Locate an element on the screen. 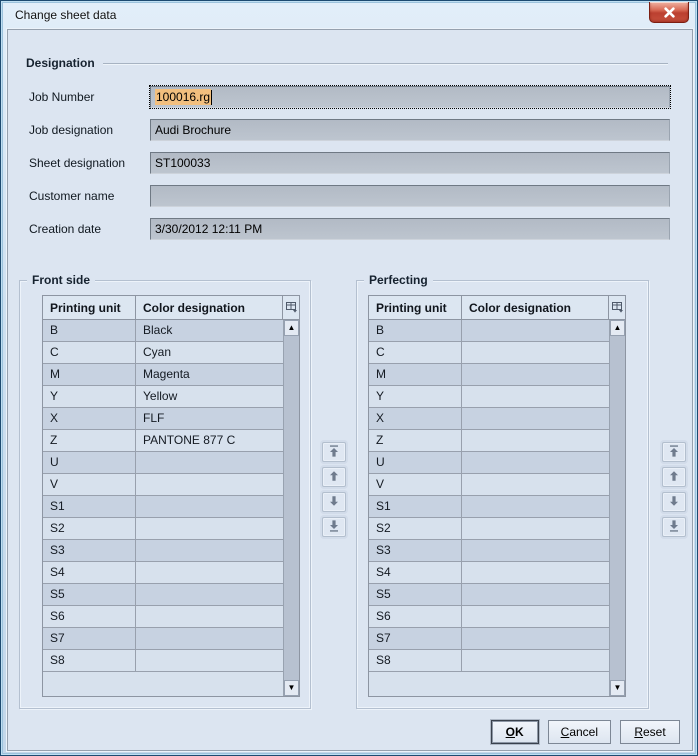  printing-unit-cell: X is located at coordinates (89, 418).